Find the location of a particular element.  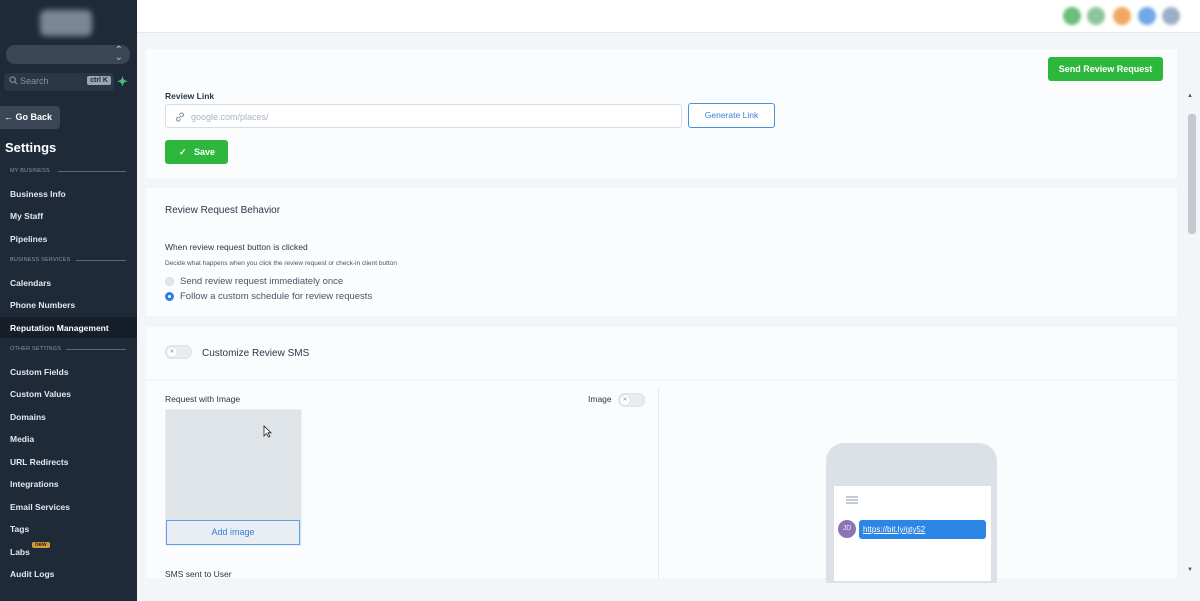

sidebar-item-my-staff: My Staff is located at coordinates (26, 216).